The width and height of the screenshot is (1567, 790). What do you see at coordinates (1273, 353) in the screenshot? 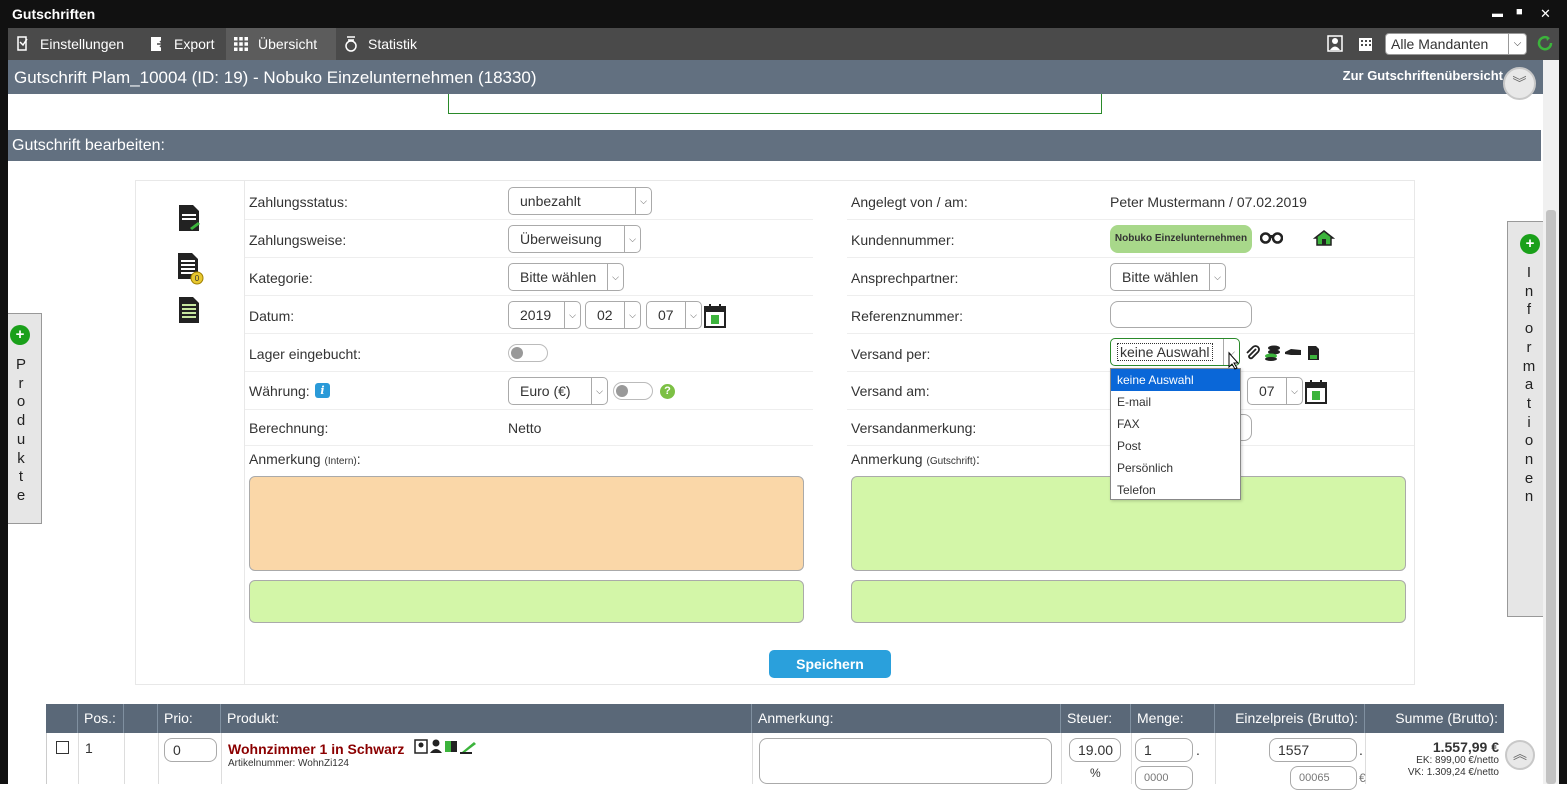
I see `coins-icon` at bounding box center [1273, 353].